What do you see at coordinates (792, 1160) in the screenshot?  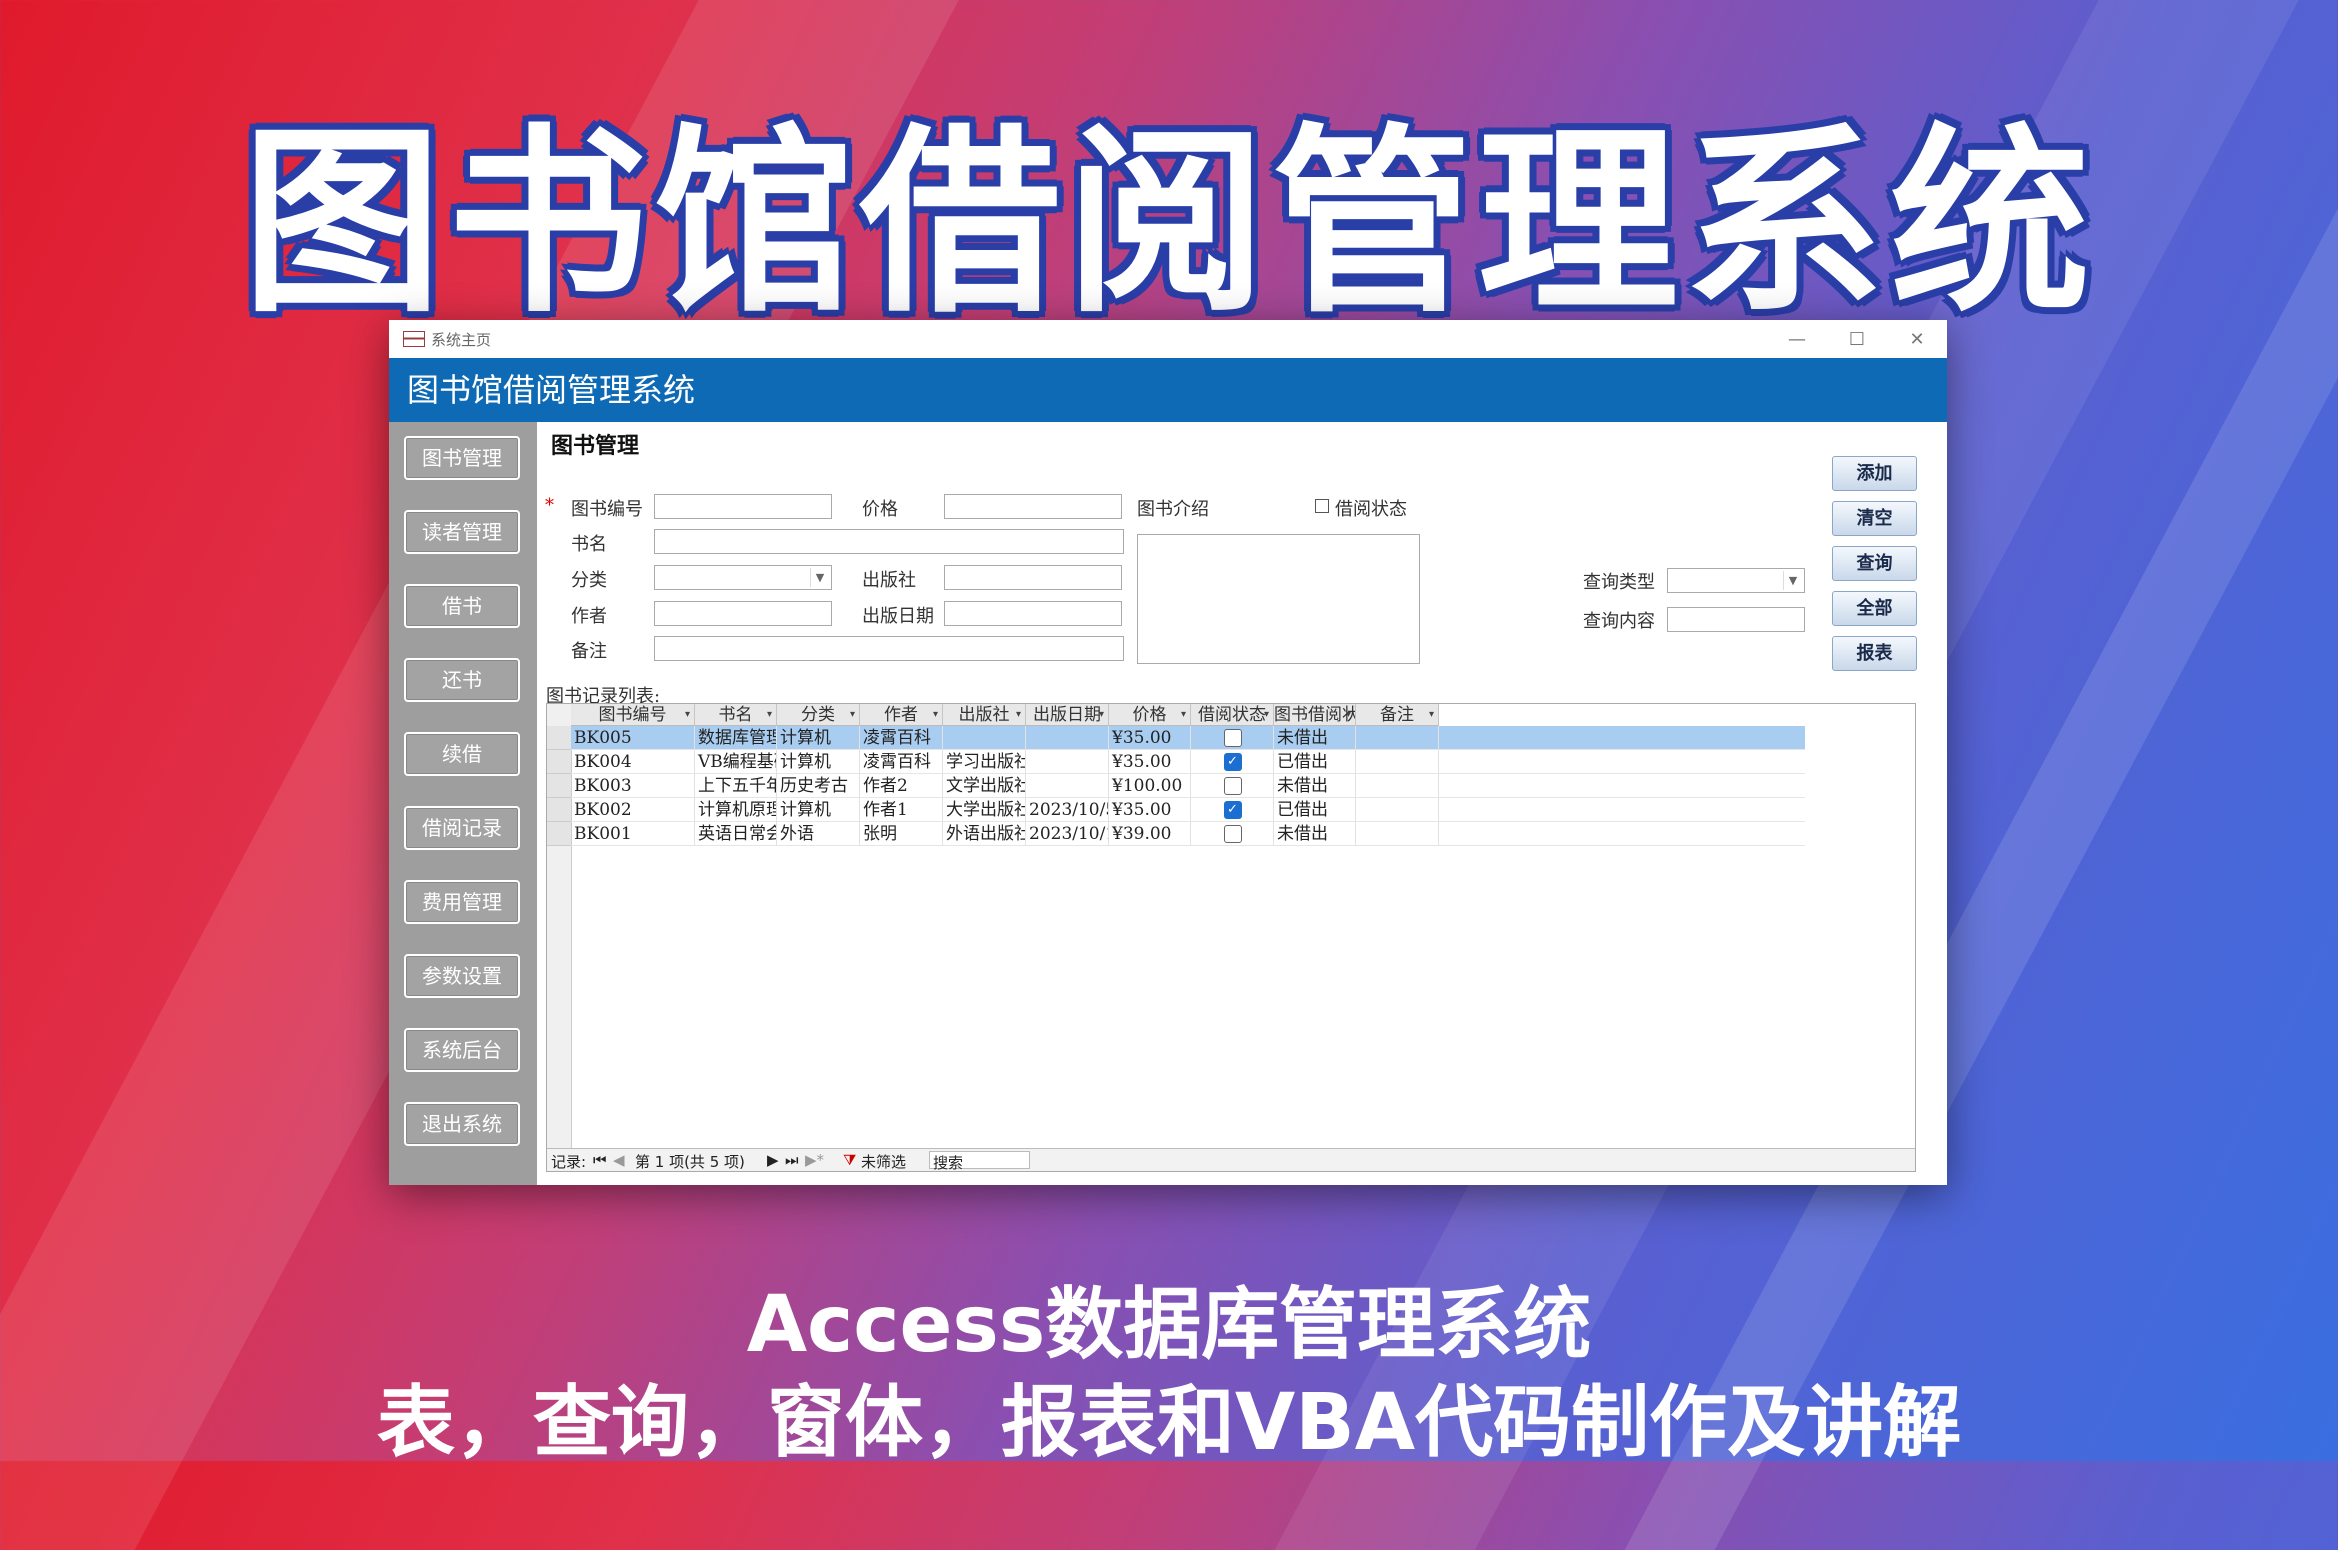 I see `last-record-icon: ⏭` at bounding box center [792, 1160].